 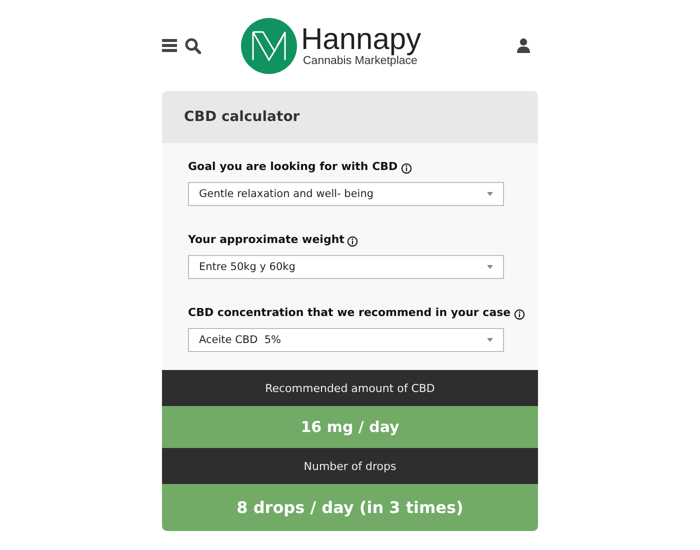 What do you see at coordinates (523, 45) in the screenshot?
I see `user-icon` at bounding box center [523, 45].